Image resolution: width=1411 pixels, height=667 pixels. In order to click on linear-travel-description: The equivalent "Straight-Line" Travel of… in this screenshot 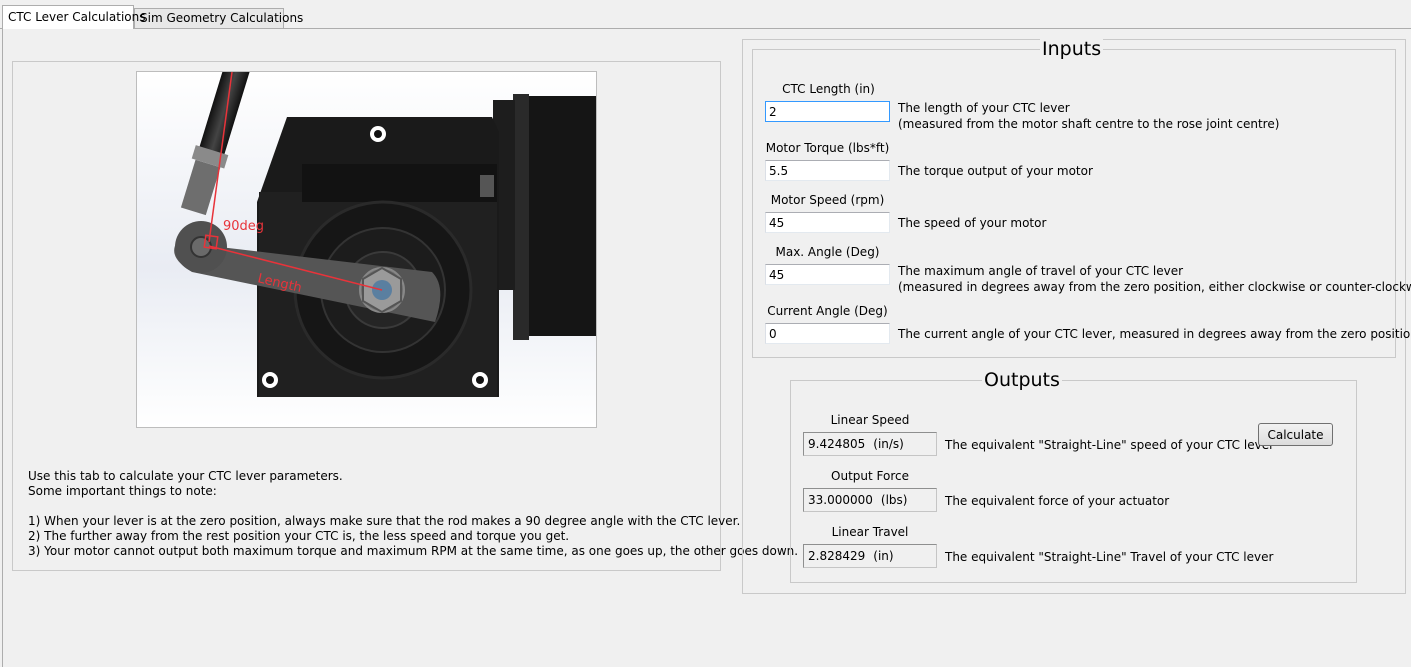, I will do `click(1109, 557)`.